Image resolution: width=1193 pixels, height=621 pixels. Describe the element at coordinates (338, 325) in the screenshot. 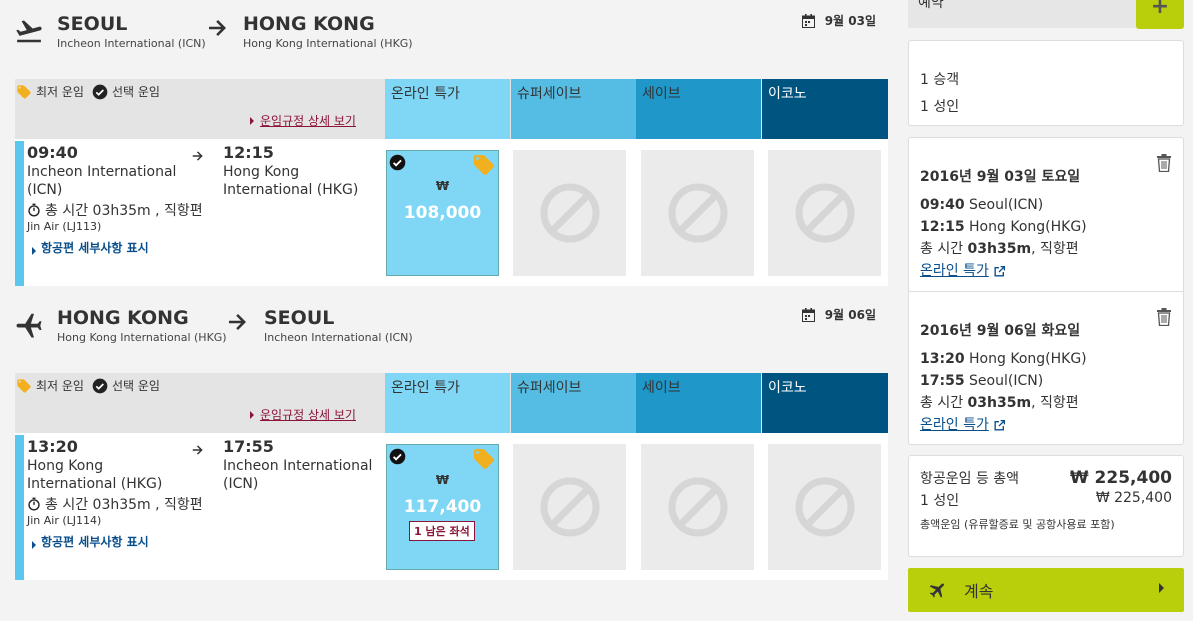

I see `inbound-destination: SEOUL Incheon International (ICN)` at that location.